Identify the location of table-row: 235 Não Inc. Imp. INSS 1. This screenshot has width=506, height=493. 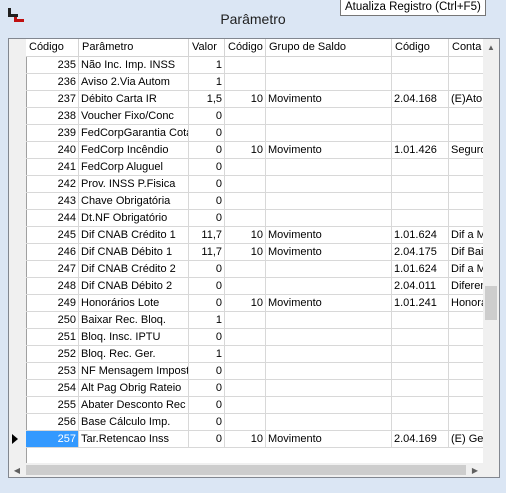
(257, 65).